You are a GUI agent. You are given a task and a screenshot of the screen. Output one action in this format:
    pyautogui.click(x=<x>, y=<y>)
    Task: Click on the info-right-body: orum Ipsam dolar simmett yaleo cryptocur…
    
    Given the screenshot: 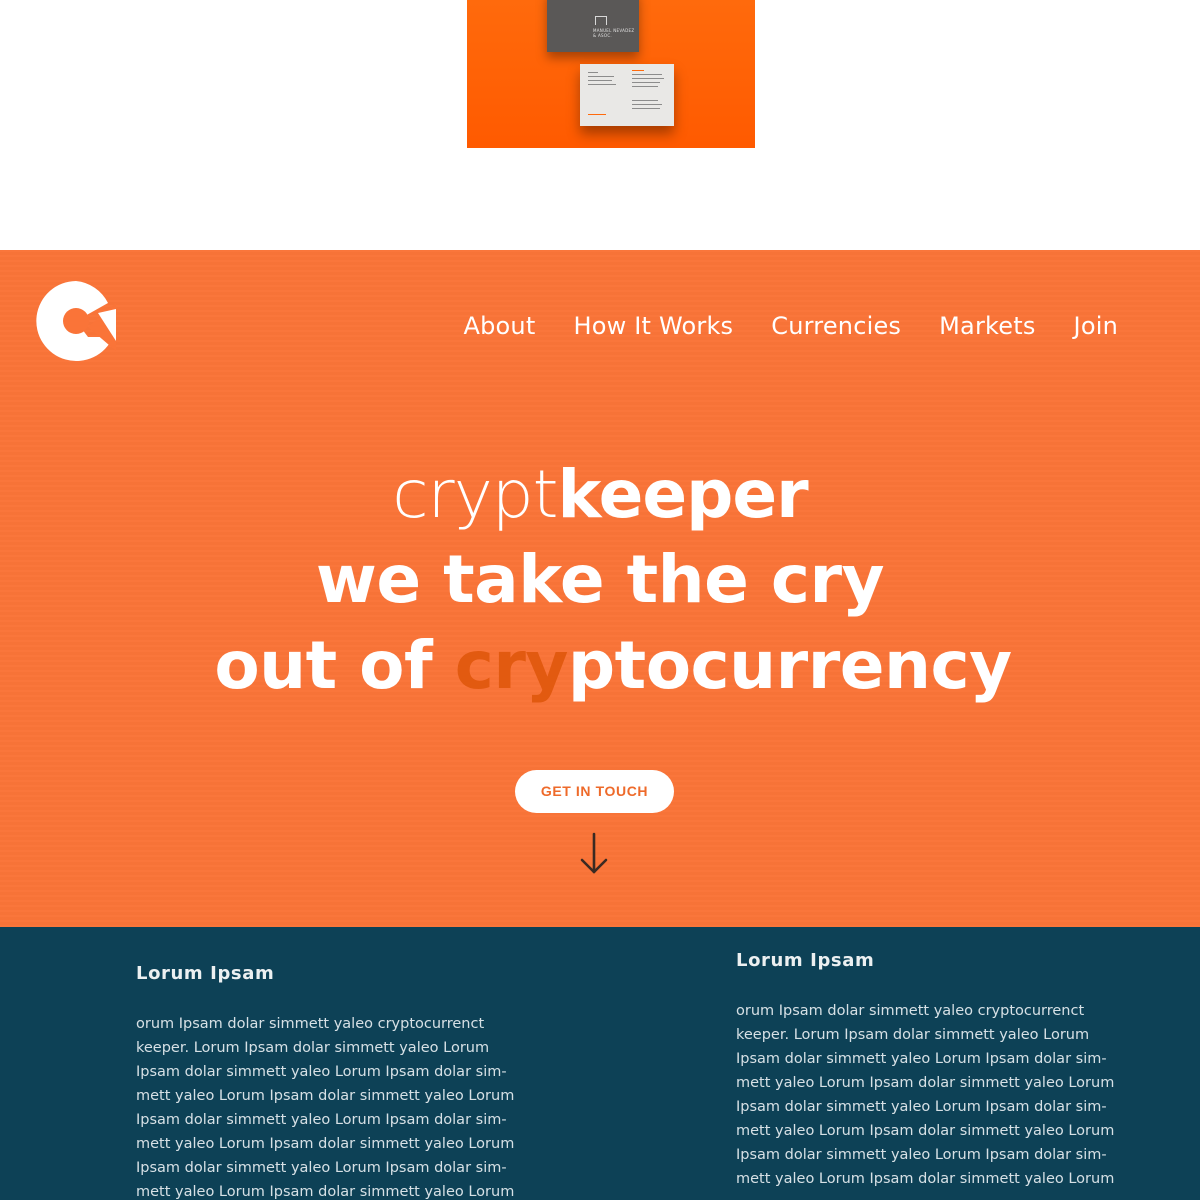 What is the action you would take?
    pyautogui.click(x=925, y=1095)
    